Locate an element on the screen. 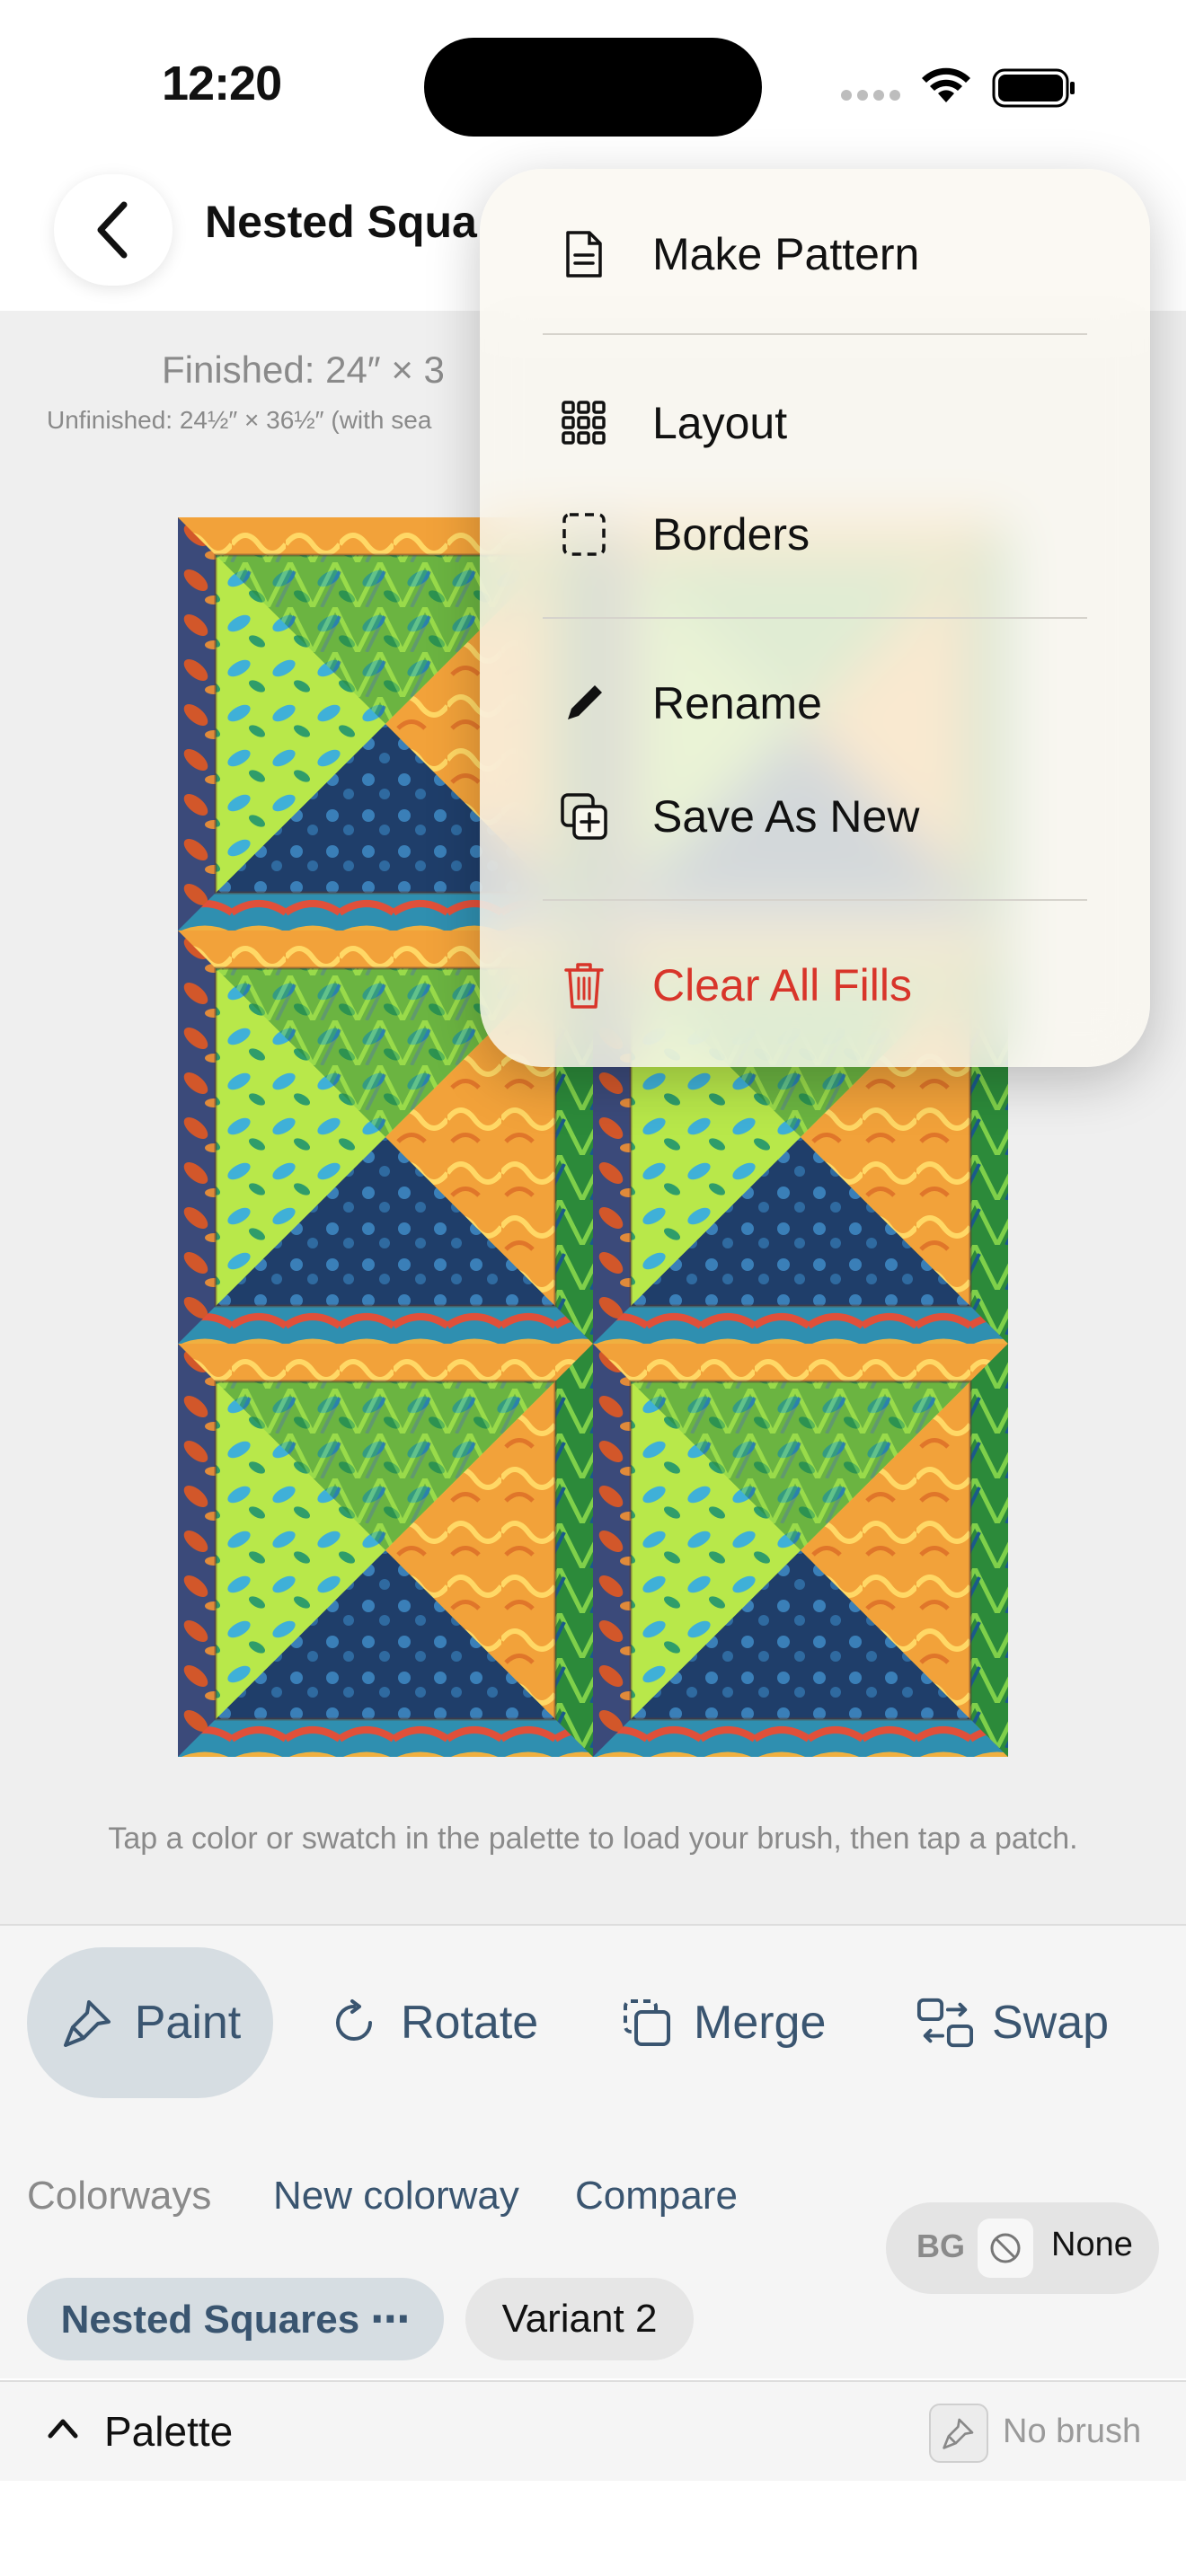 Image resolution: width=1186 pixels, height=2576 pixels. unfinished-size-text: Unfinished: 24½″ × 36½″ (with sea is located at coordinates (239, 420).